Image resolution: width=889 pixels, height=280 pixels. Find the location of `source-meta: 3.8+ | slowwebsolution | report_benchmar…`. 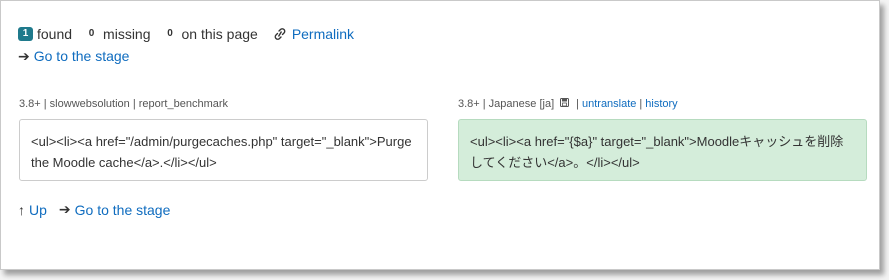

source-meta: 3.8+ | slowwebsolution | report_benchmar… is located at coordinates (124, 104).